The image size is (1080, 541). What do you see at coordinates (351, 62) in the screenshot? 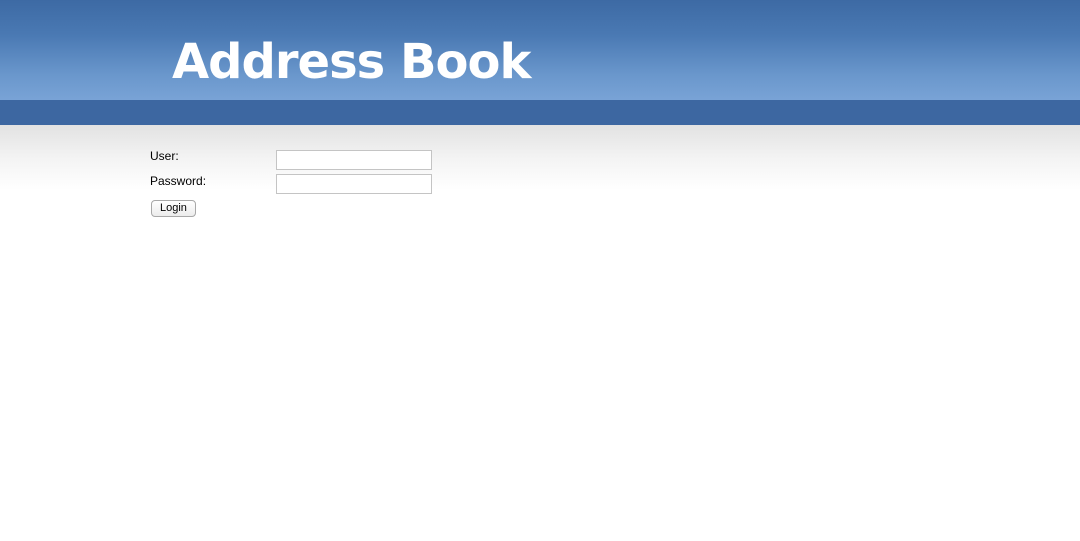
I see `app-logo-title: Address Book` at bounding box center [351, 62].